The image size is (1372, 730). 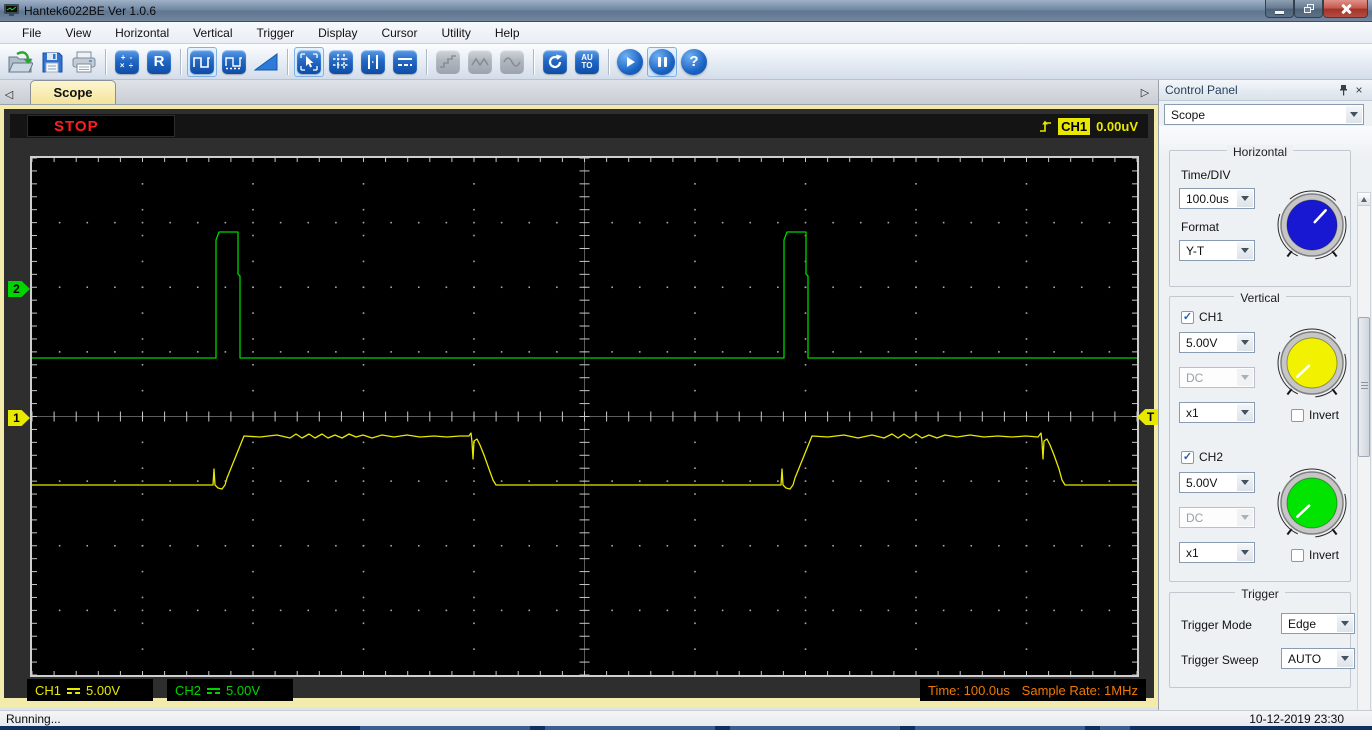 What do you see at coordinates (1145, 92) in the screenshot?
I see `tab-scroll-right-icon: ▷` at bounding box center [1145, 92].